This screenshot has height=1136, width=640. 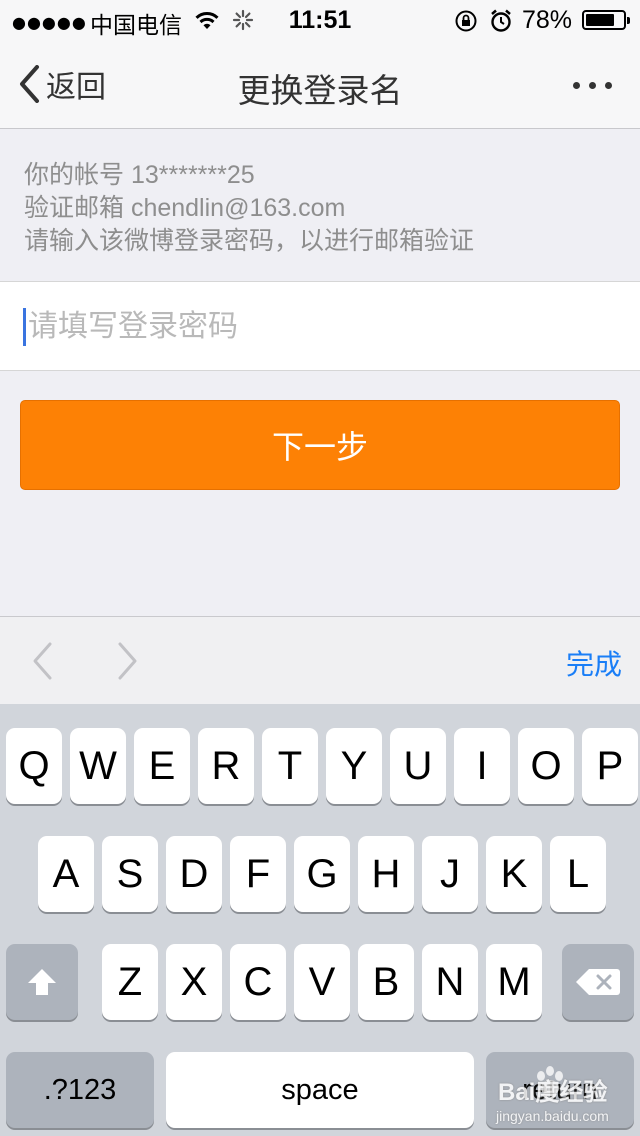 I want to click on next-step-button: 下一步, so click(x=320, y=445).